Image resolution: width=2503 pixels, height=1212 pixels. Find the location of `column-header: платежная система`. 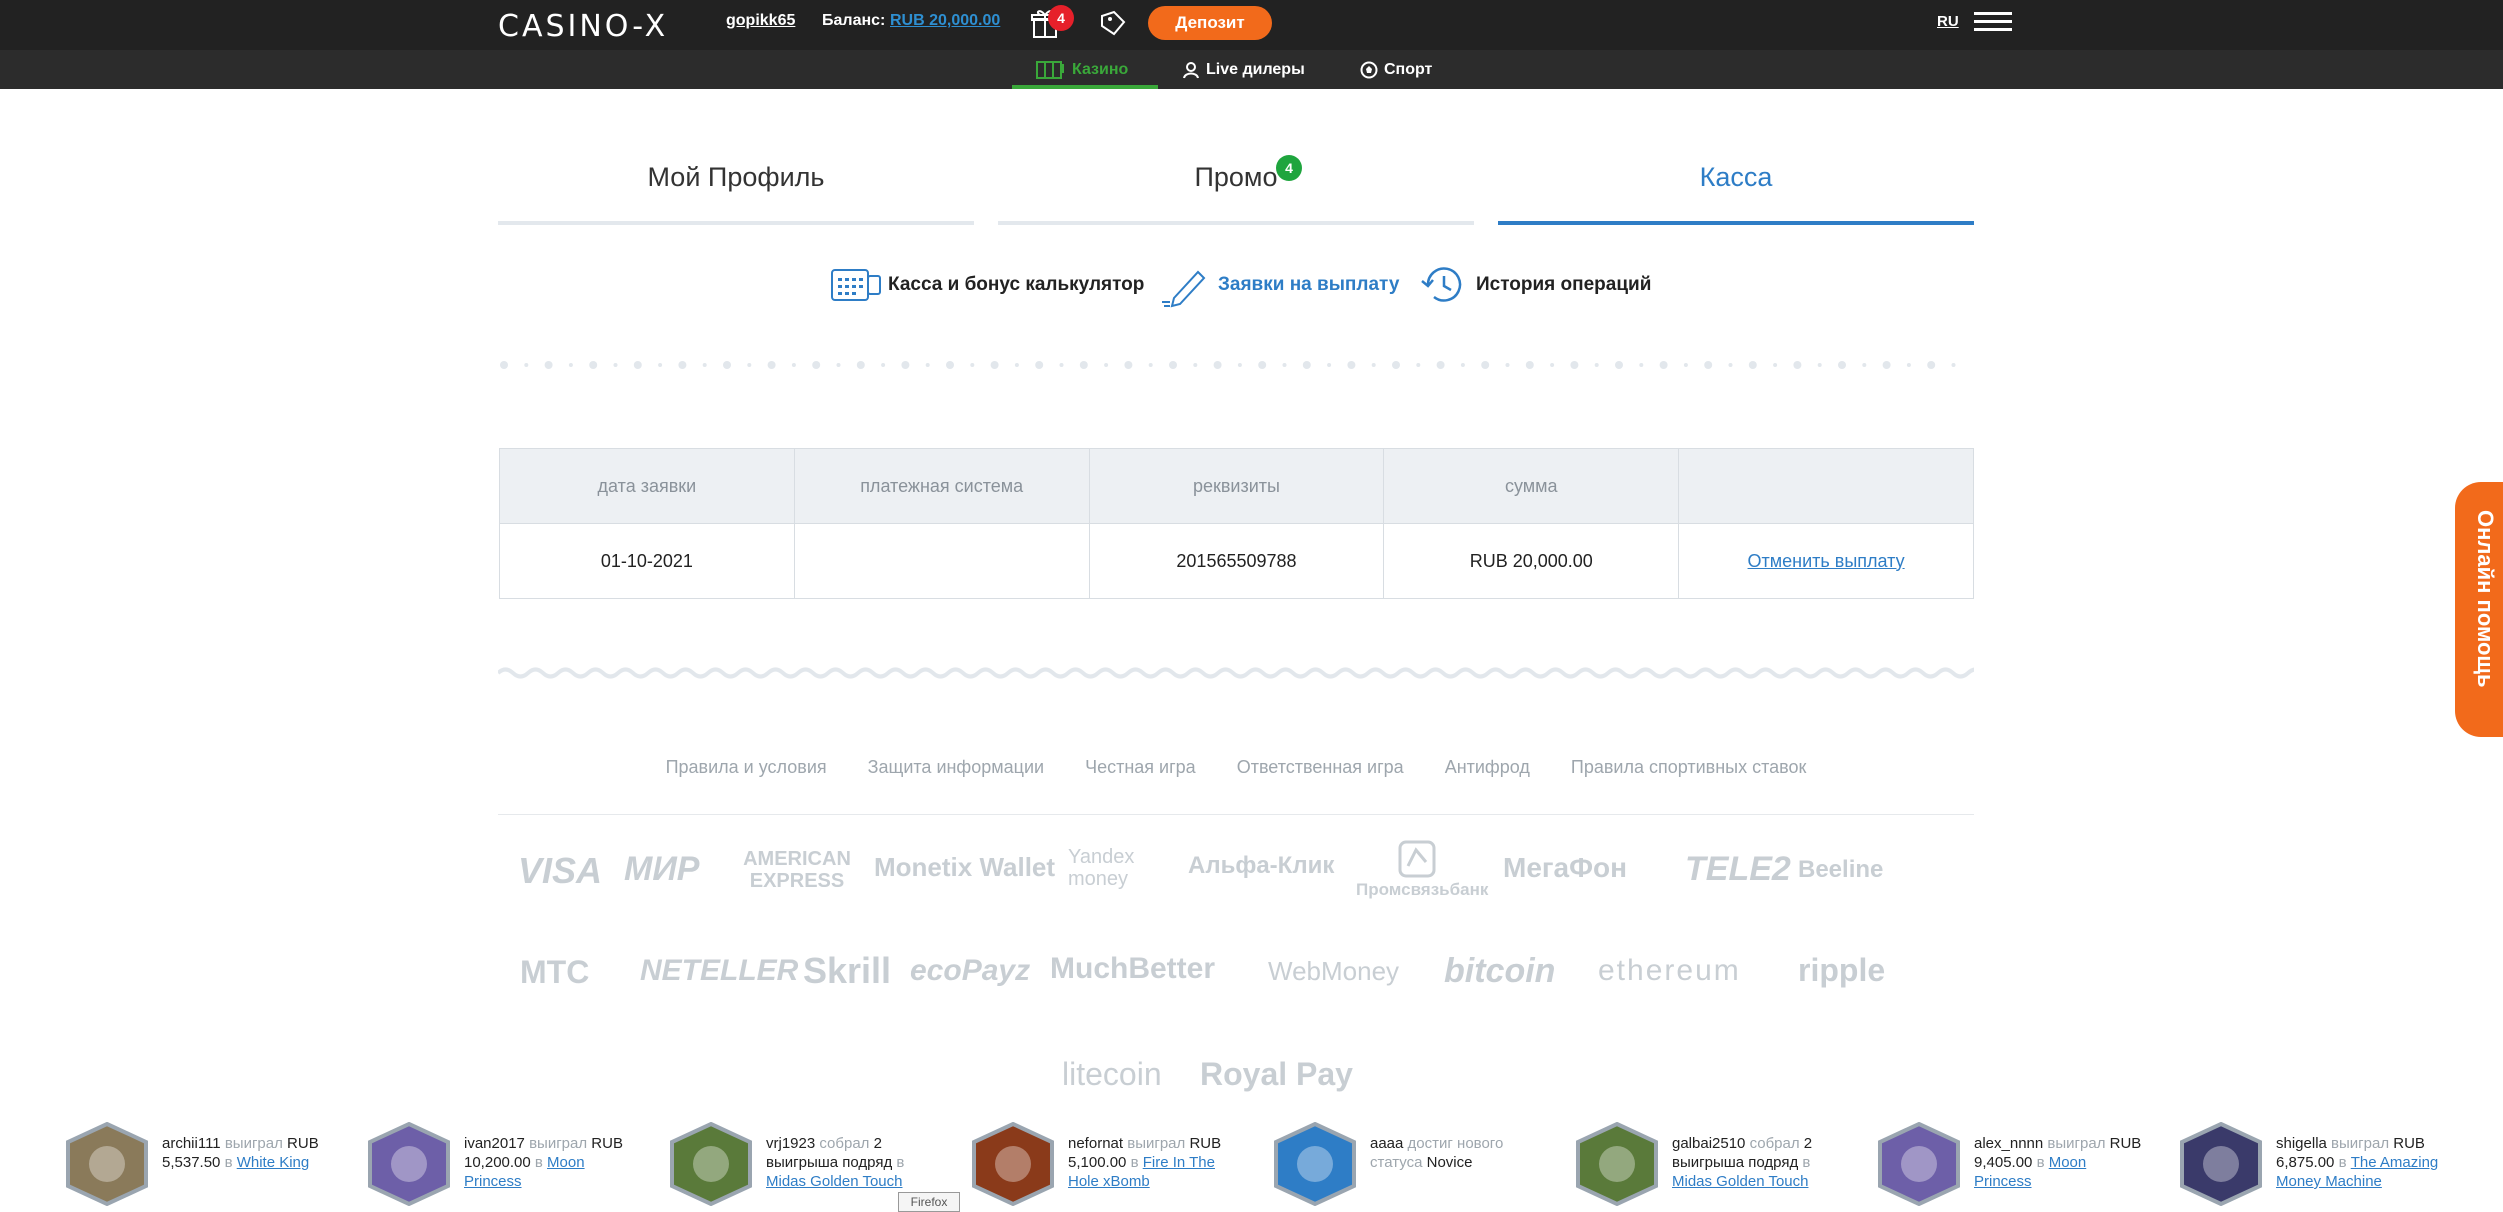

column-header: платежная система is located at coordinates (941, 486).